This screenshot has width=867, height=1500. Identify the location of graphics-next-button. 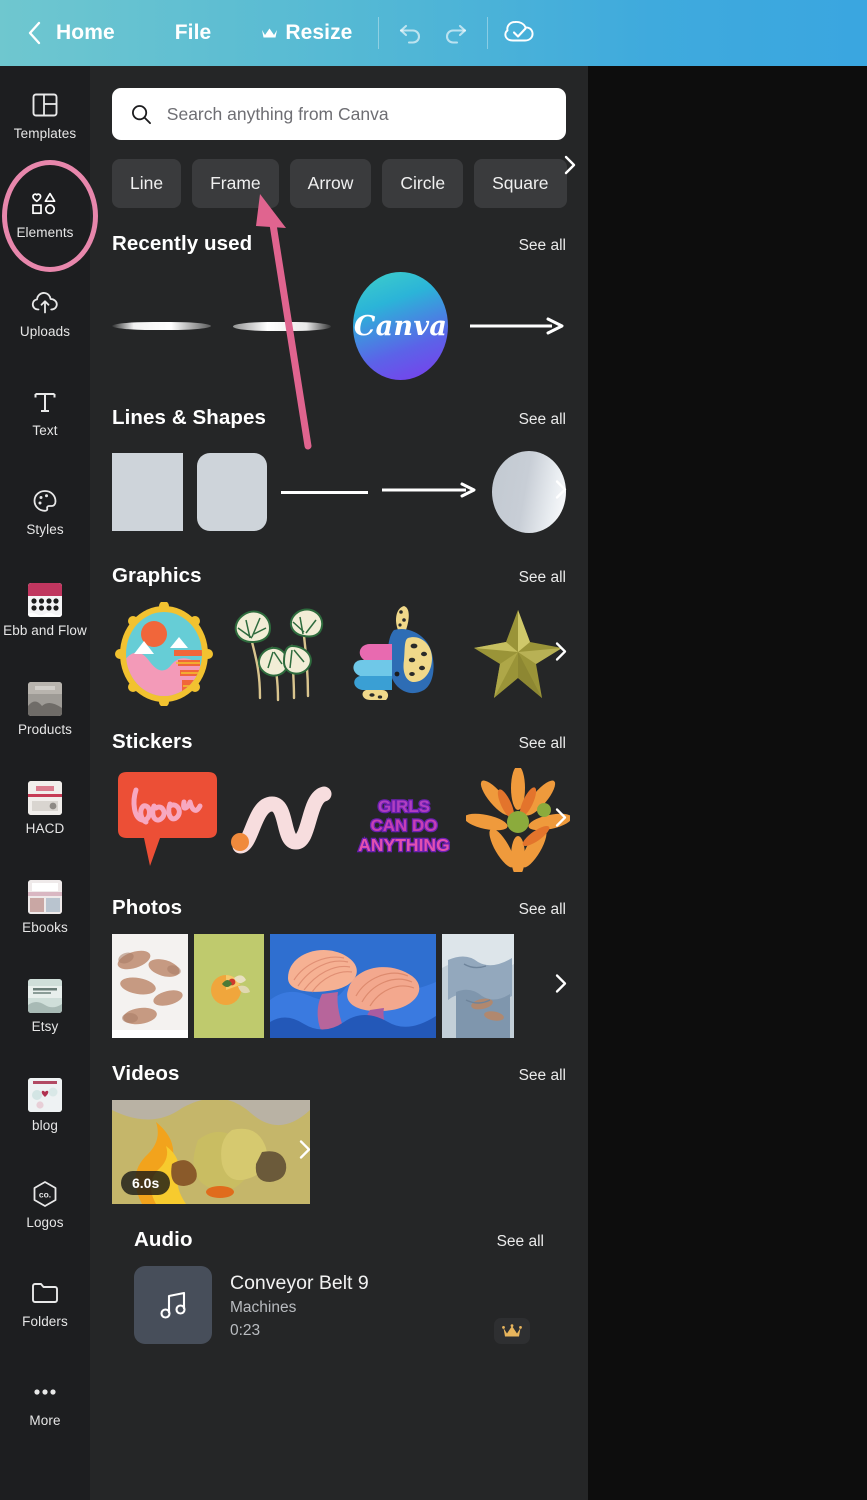
(561, 654).